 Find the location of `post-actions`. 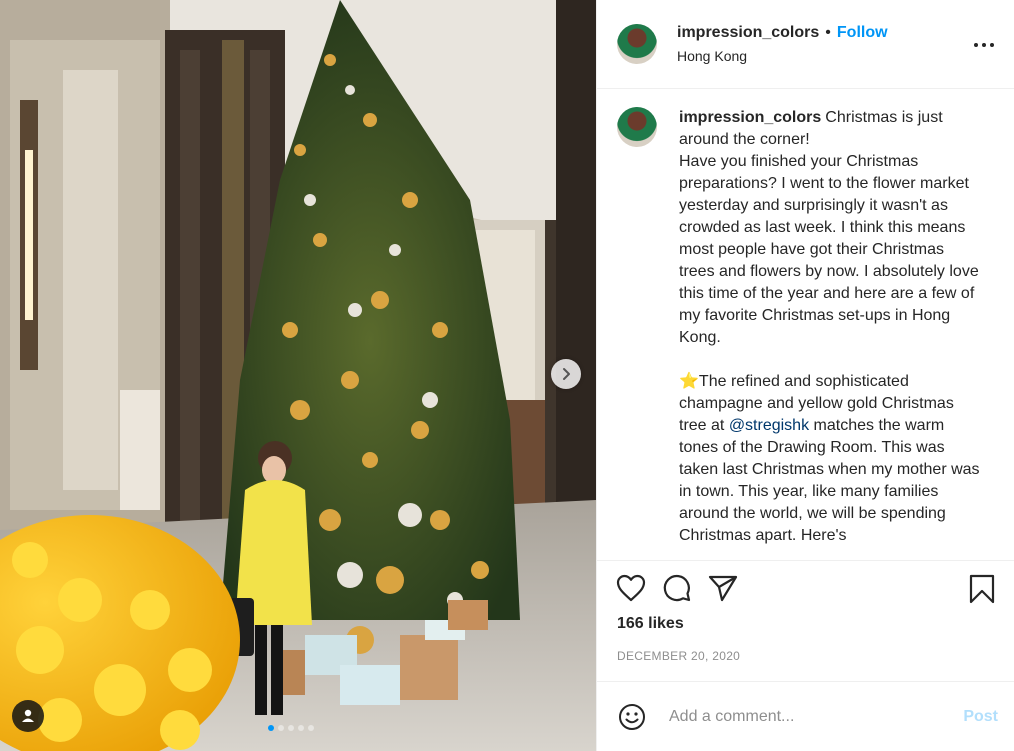

post-actions is located at coordinates (805, 588).